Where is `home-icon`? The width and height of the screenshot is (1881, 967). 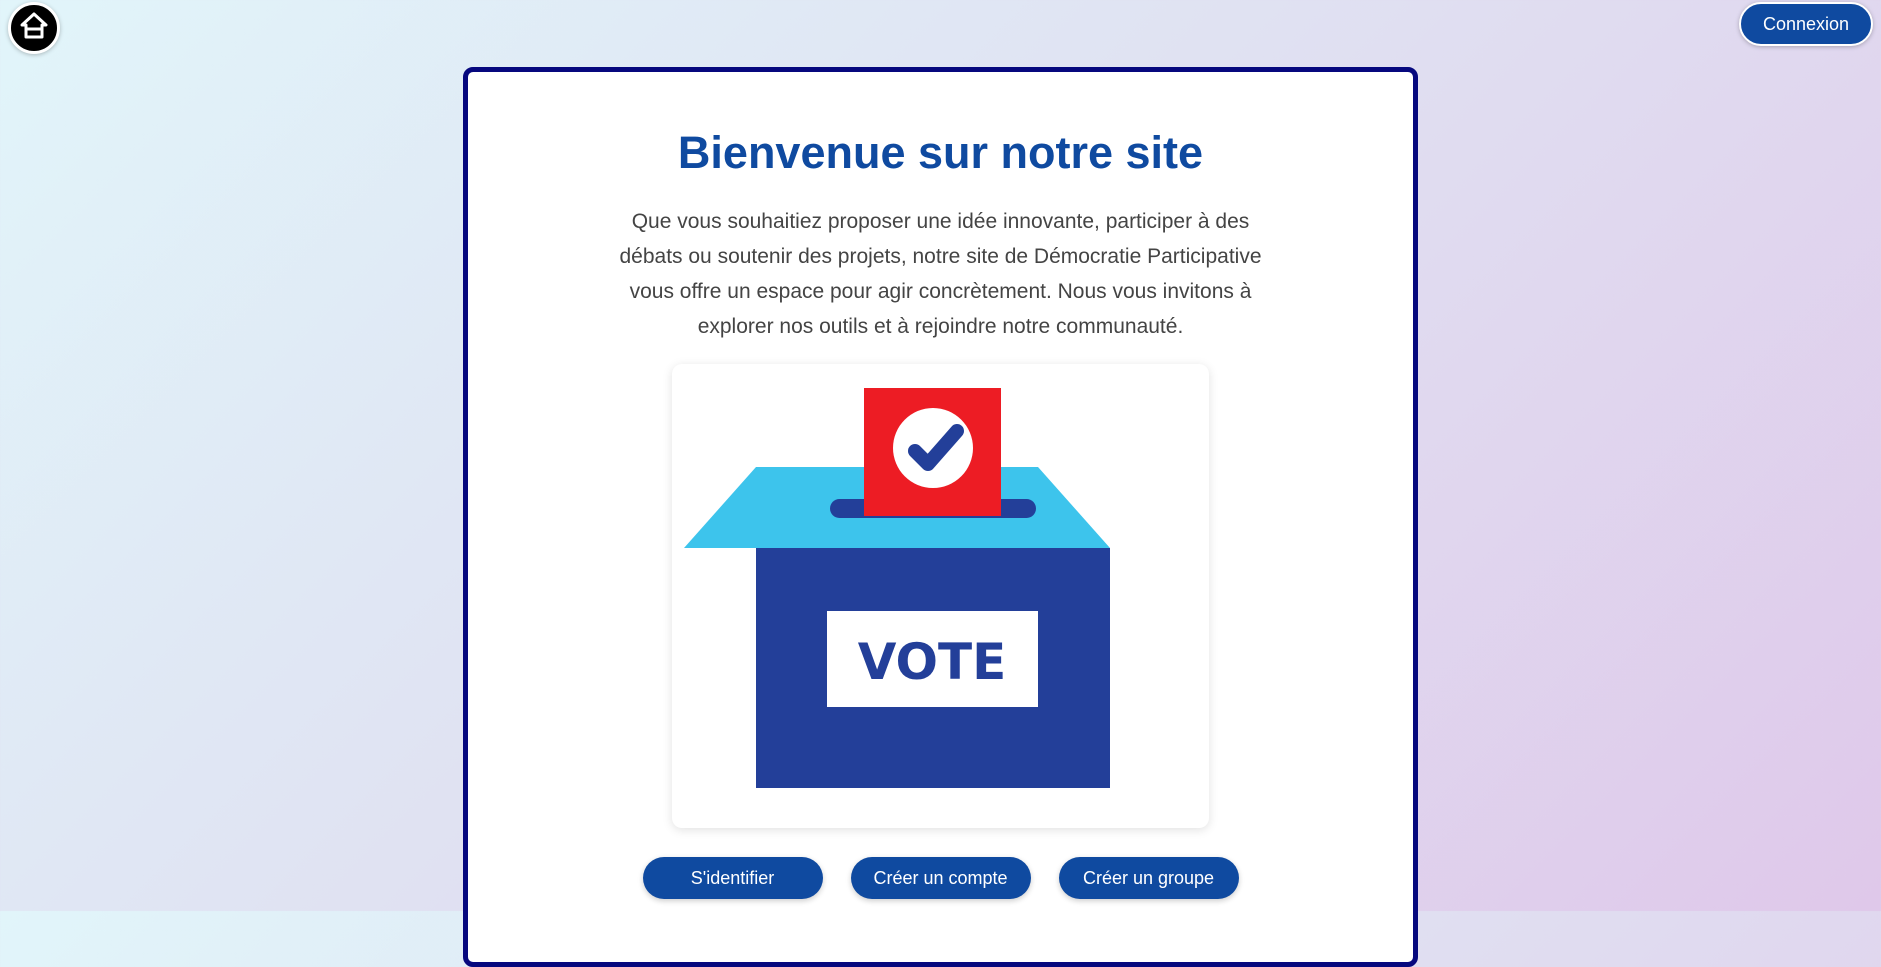
home-icon is located at coordinates (34, 28).